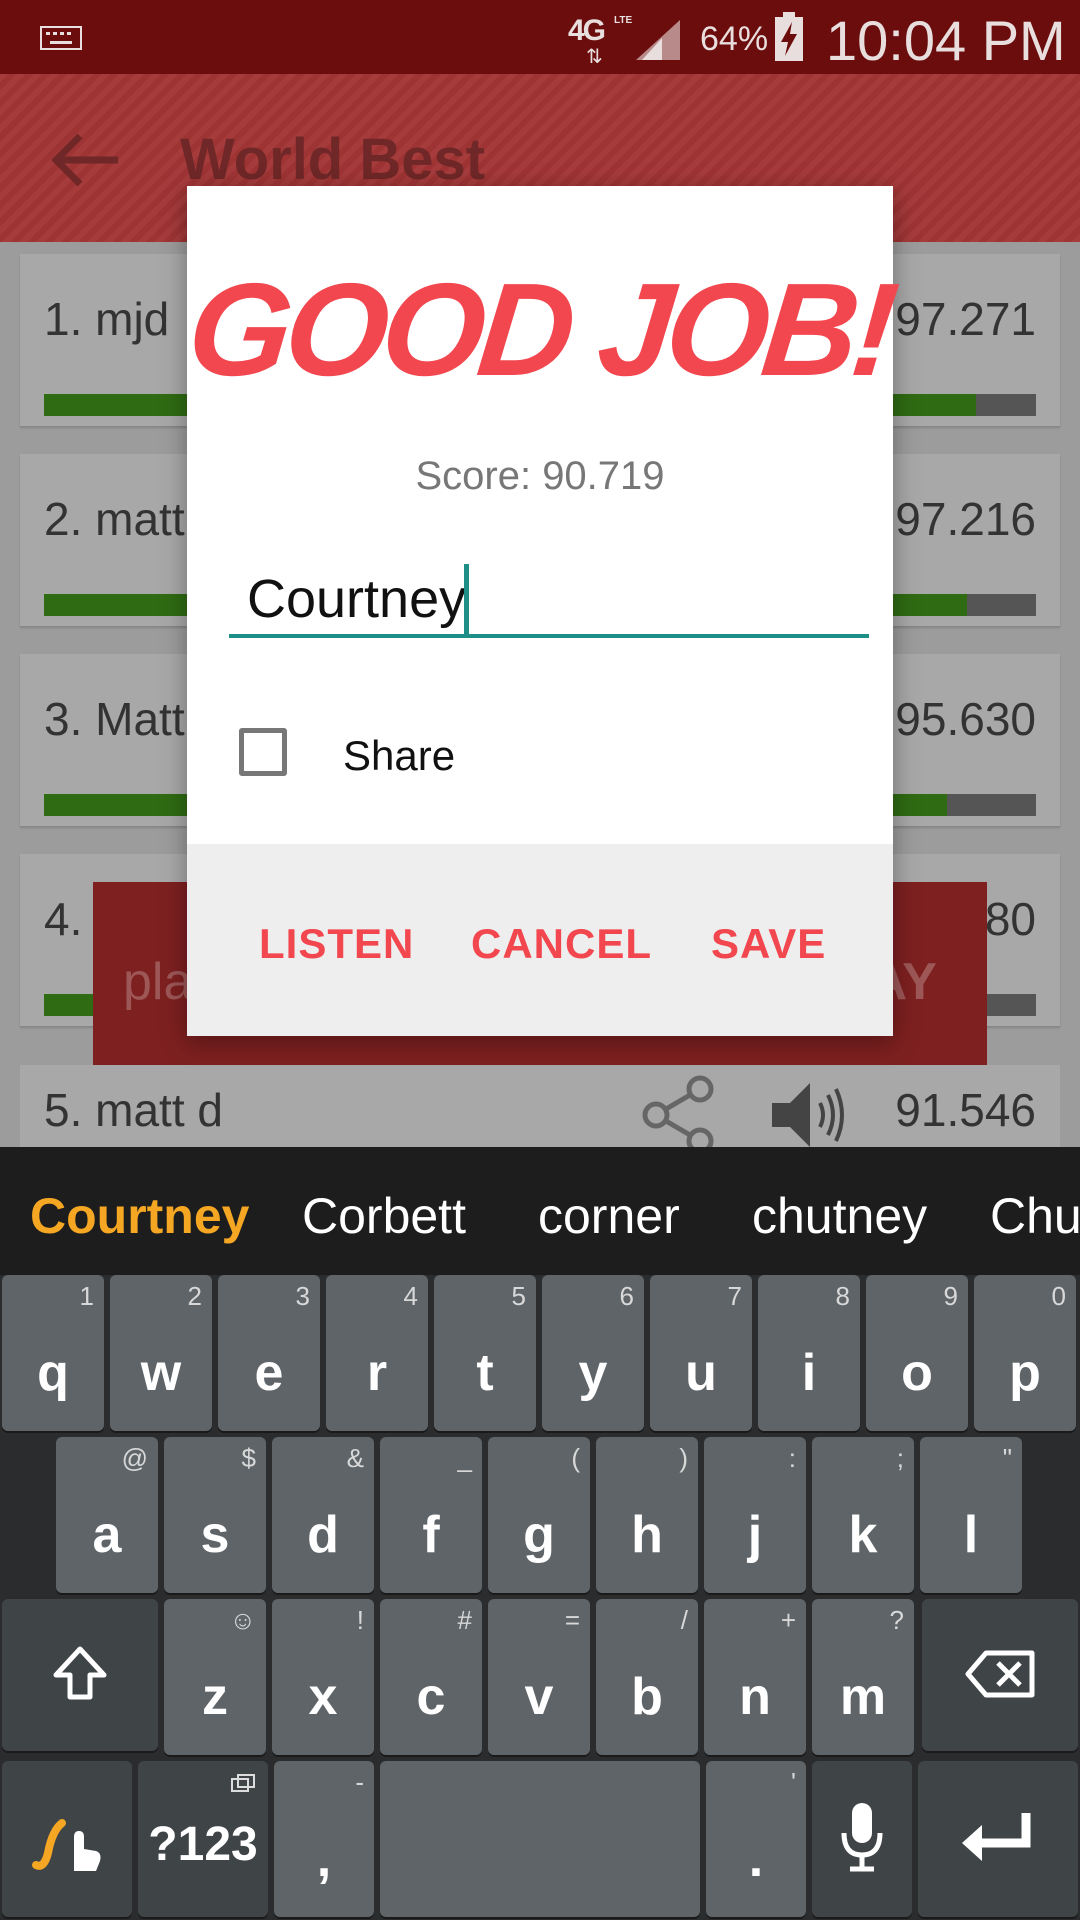 This screenshot has height=1920, width=1080. I want to click on key-hint: /, so click(684, 1620).